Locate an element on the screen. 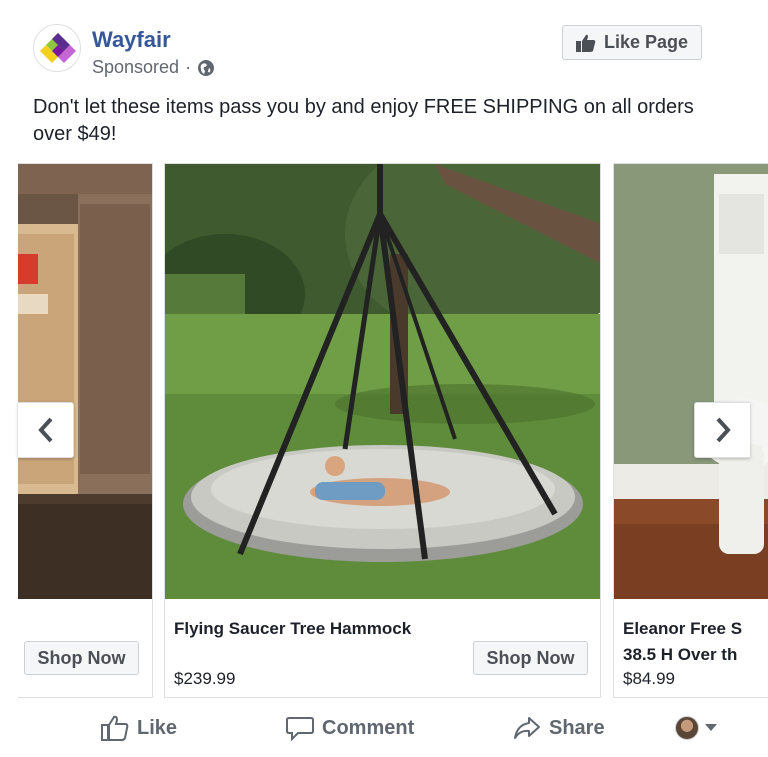 The image size is (768, 757). like-button: Like is located at coordinates (139, 728).